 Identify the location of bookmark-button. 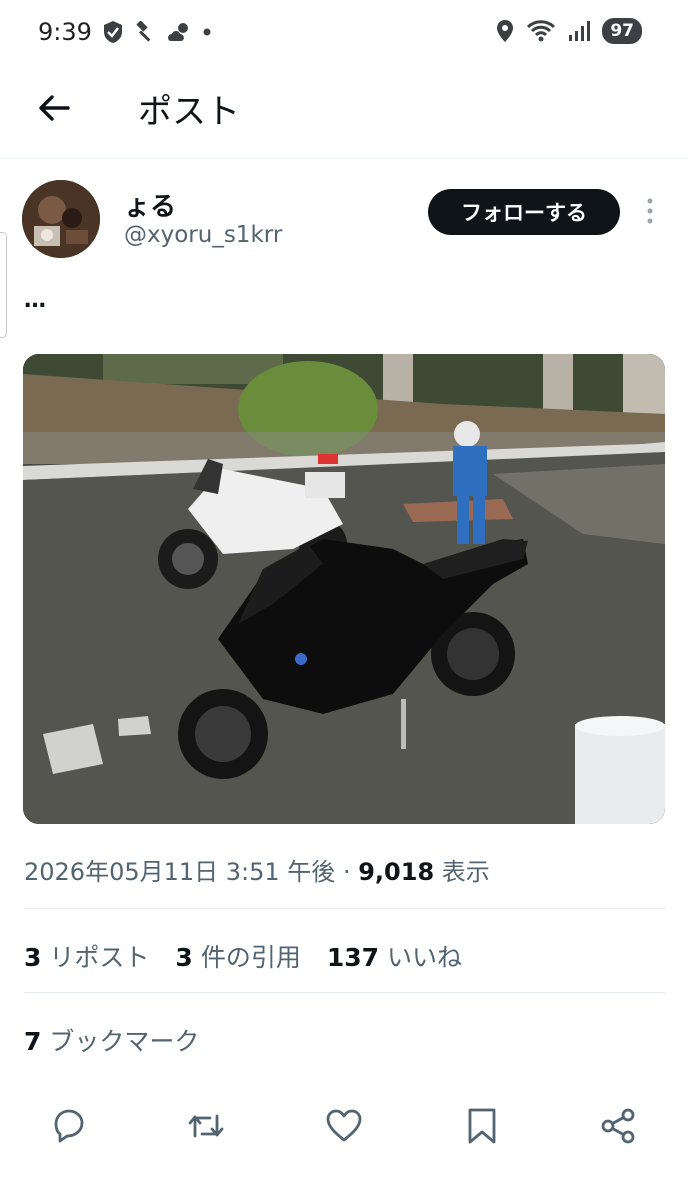
(482, 1126).